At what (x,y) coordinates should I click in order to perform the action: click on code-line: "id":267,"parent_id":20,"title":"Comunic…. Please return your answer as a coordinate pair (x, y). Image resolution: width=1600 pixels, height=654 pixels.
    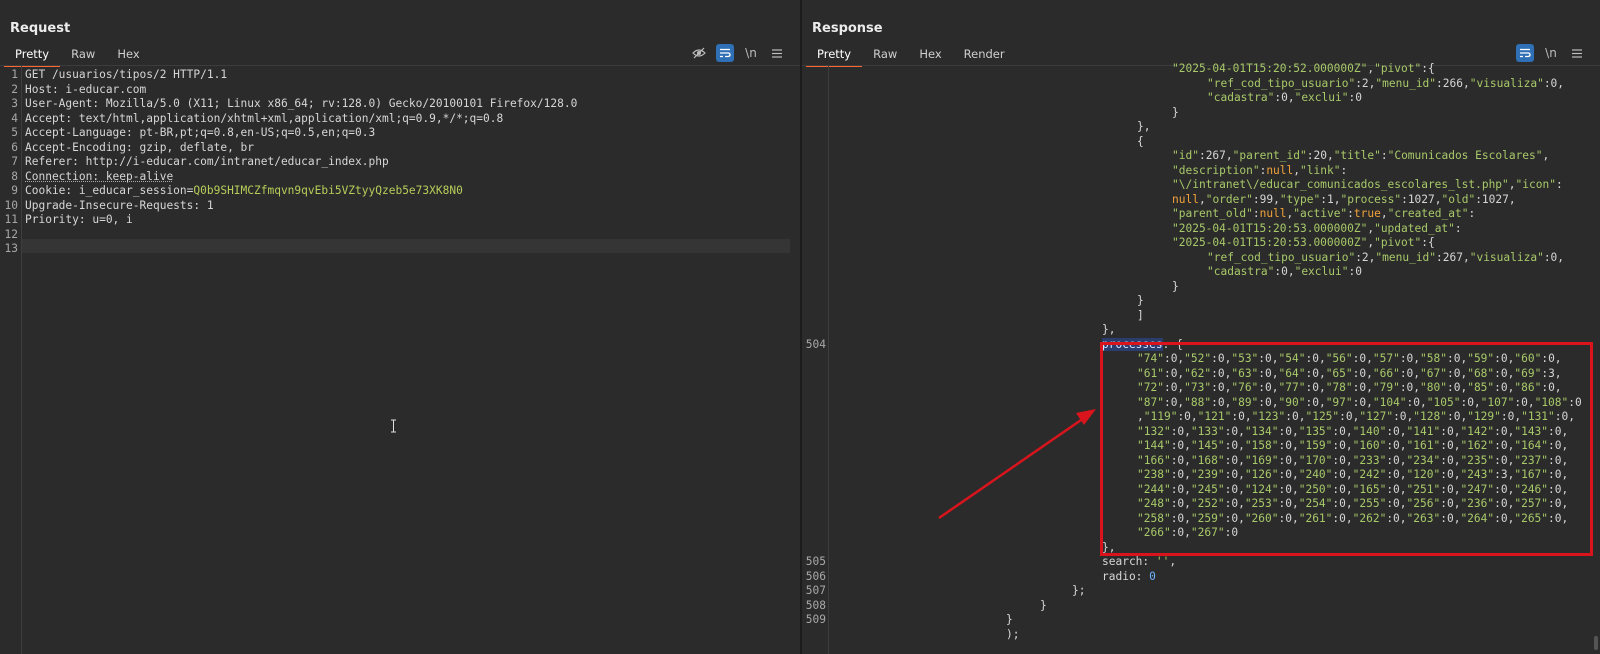
    Looking at the image, I should click on (1361, 155).